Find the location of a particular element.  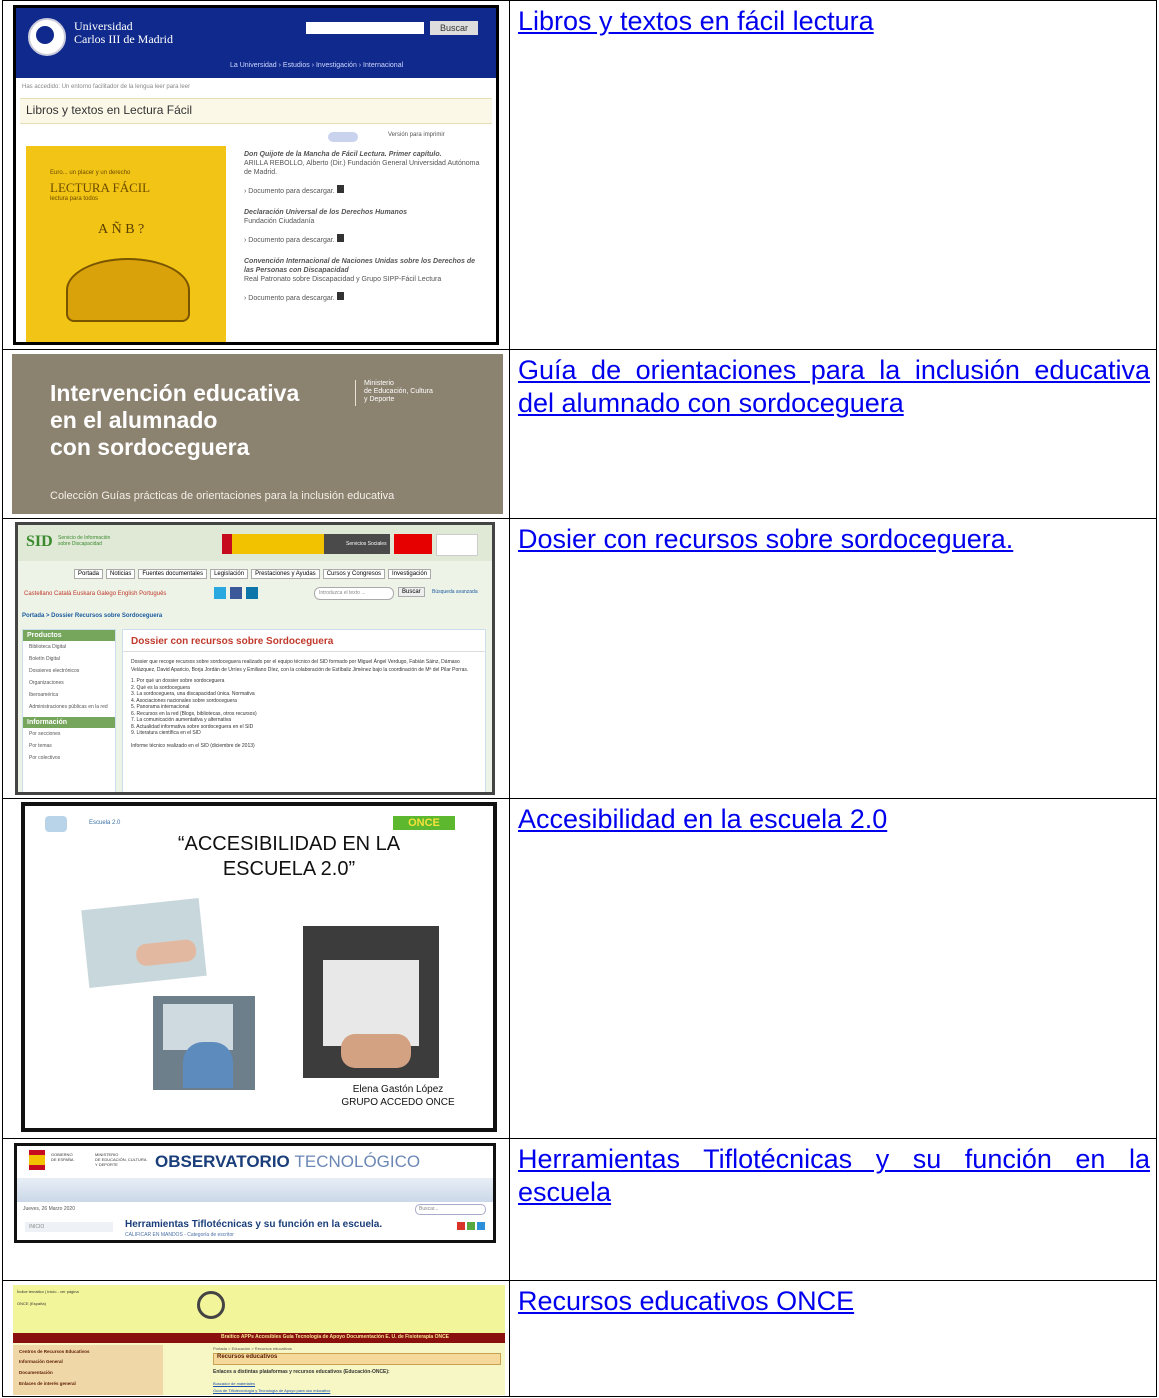

gov-label-line2: DE ESPAÑA is located at coordinates (62, 1159).